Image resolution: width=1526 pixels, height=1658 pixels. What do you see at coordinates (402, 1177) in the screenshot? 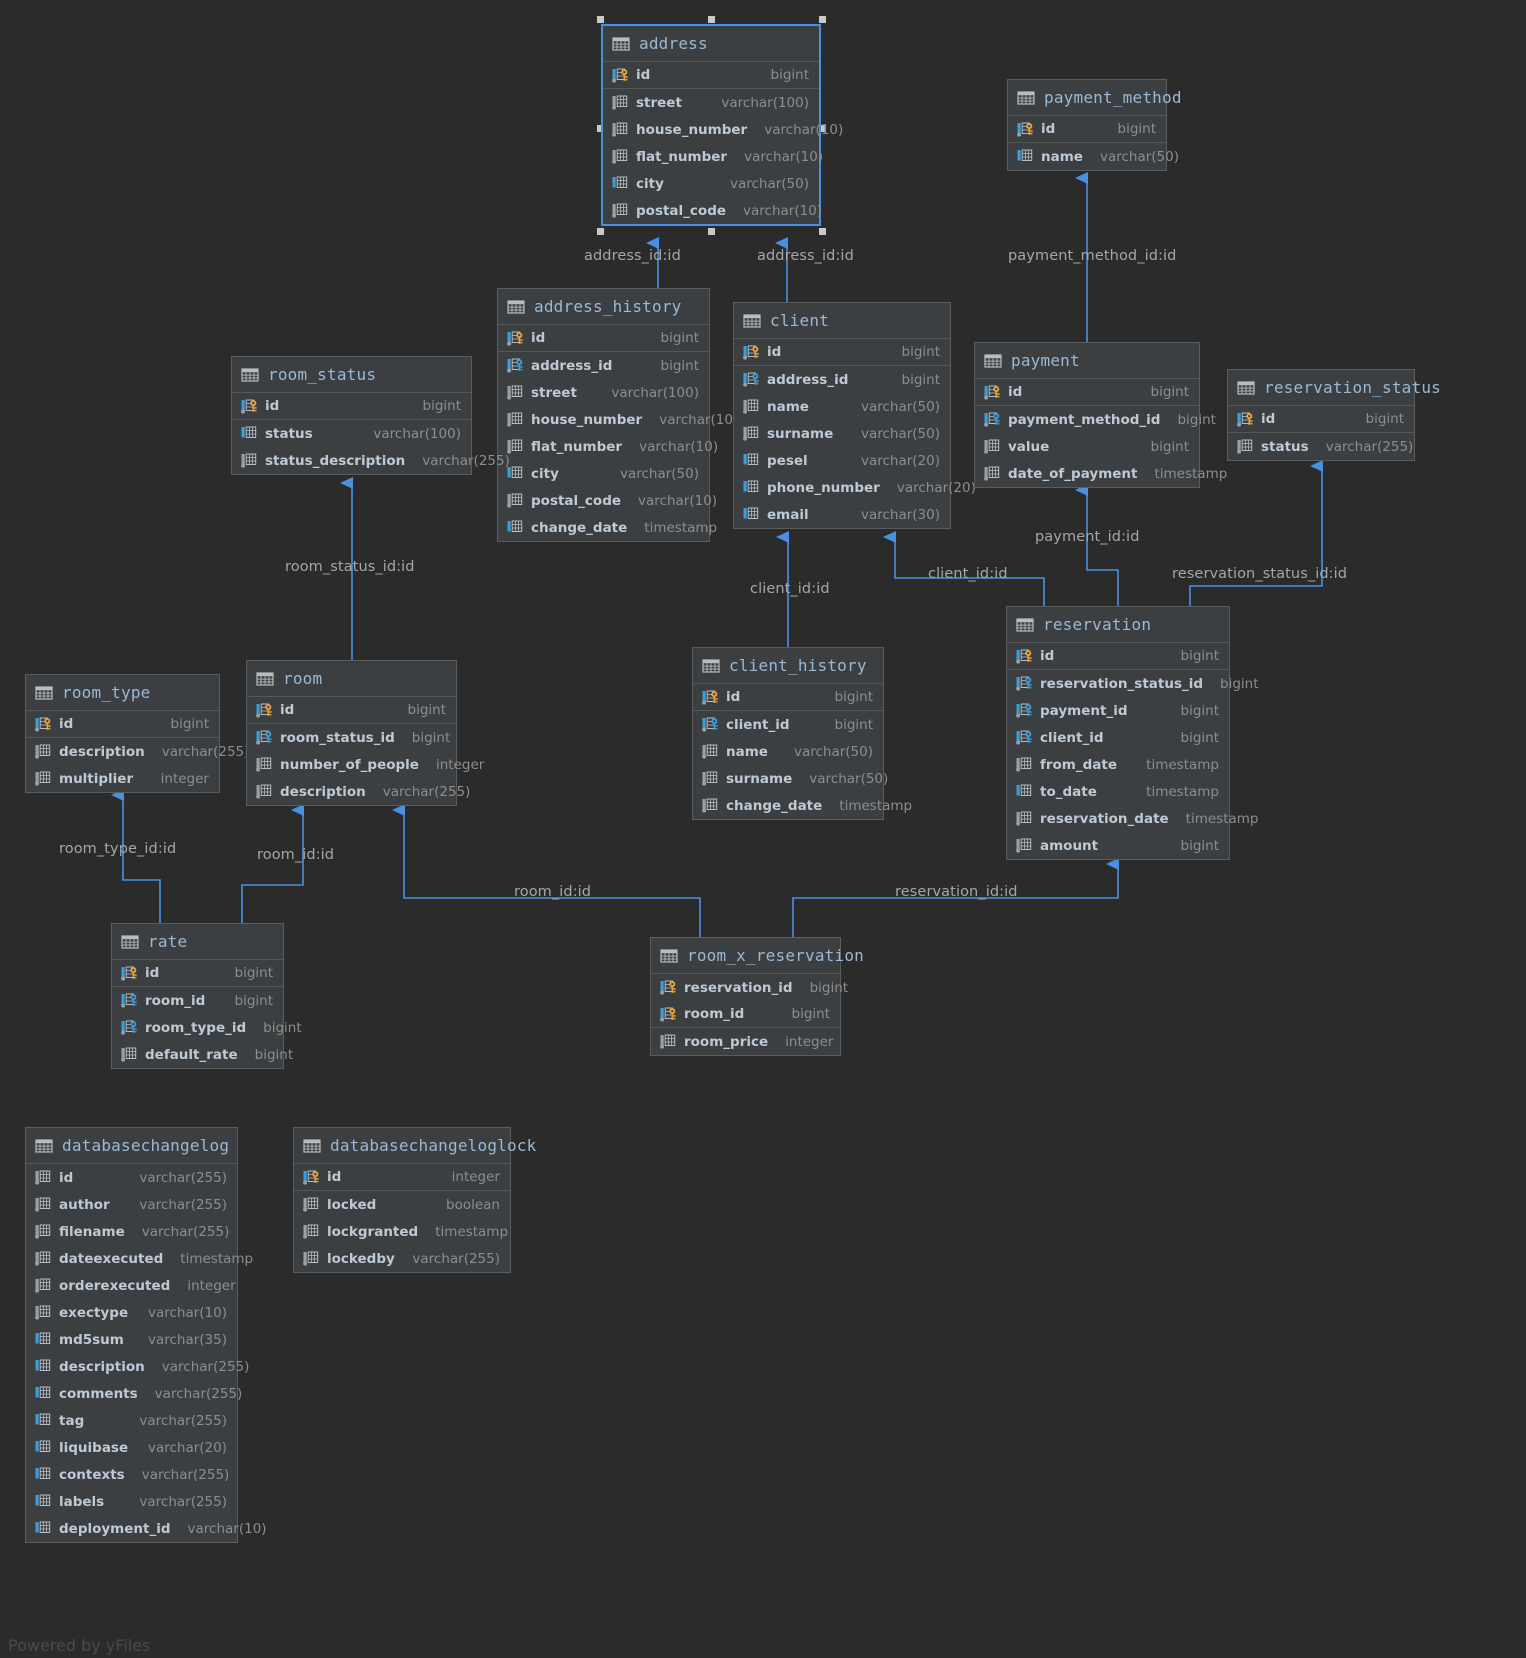
I see `table-column-row: id integer` at bounding box center [402, 1177].